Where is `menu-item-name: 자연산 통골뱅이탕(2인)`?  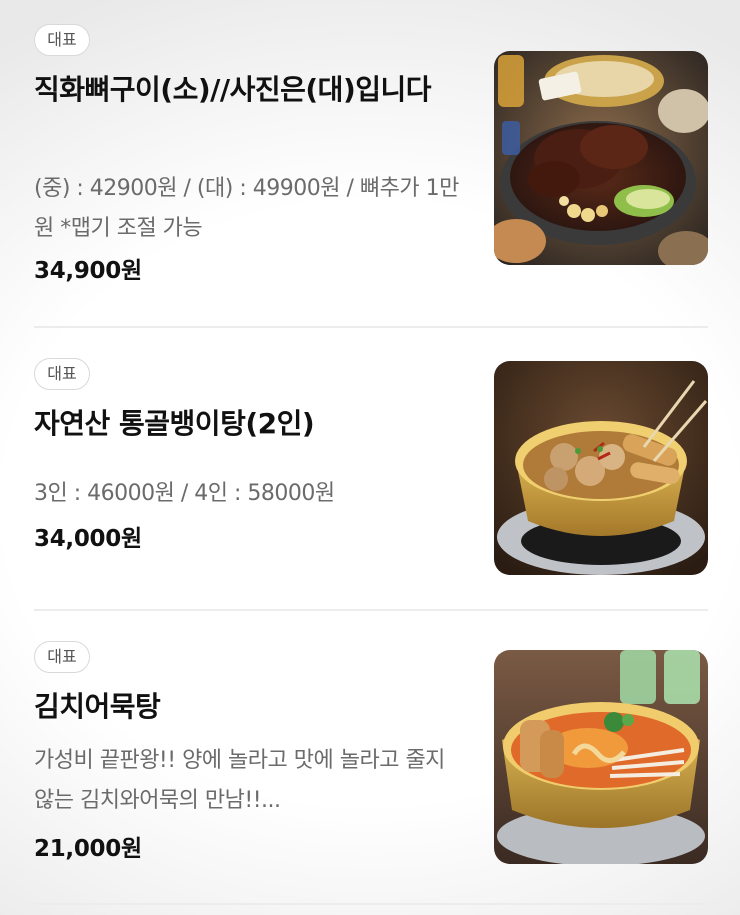 menu-item-name: 자연산 통골뱅이탕(2인) is located at coordinates (174, 423).